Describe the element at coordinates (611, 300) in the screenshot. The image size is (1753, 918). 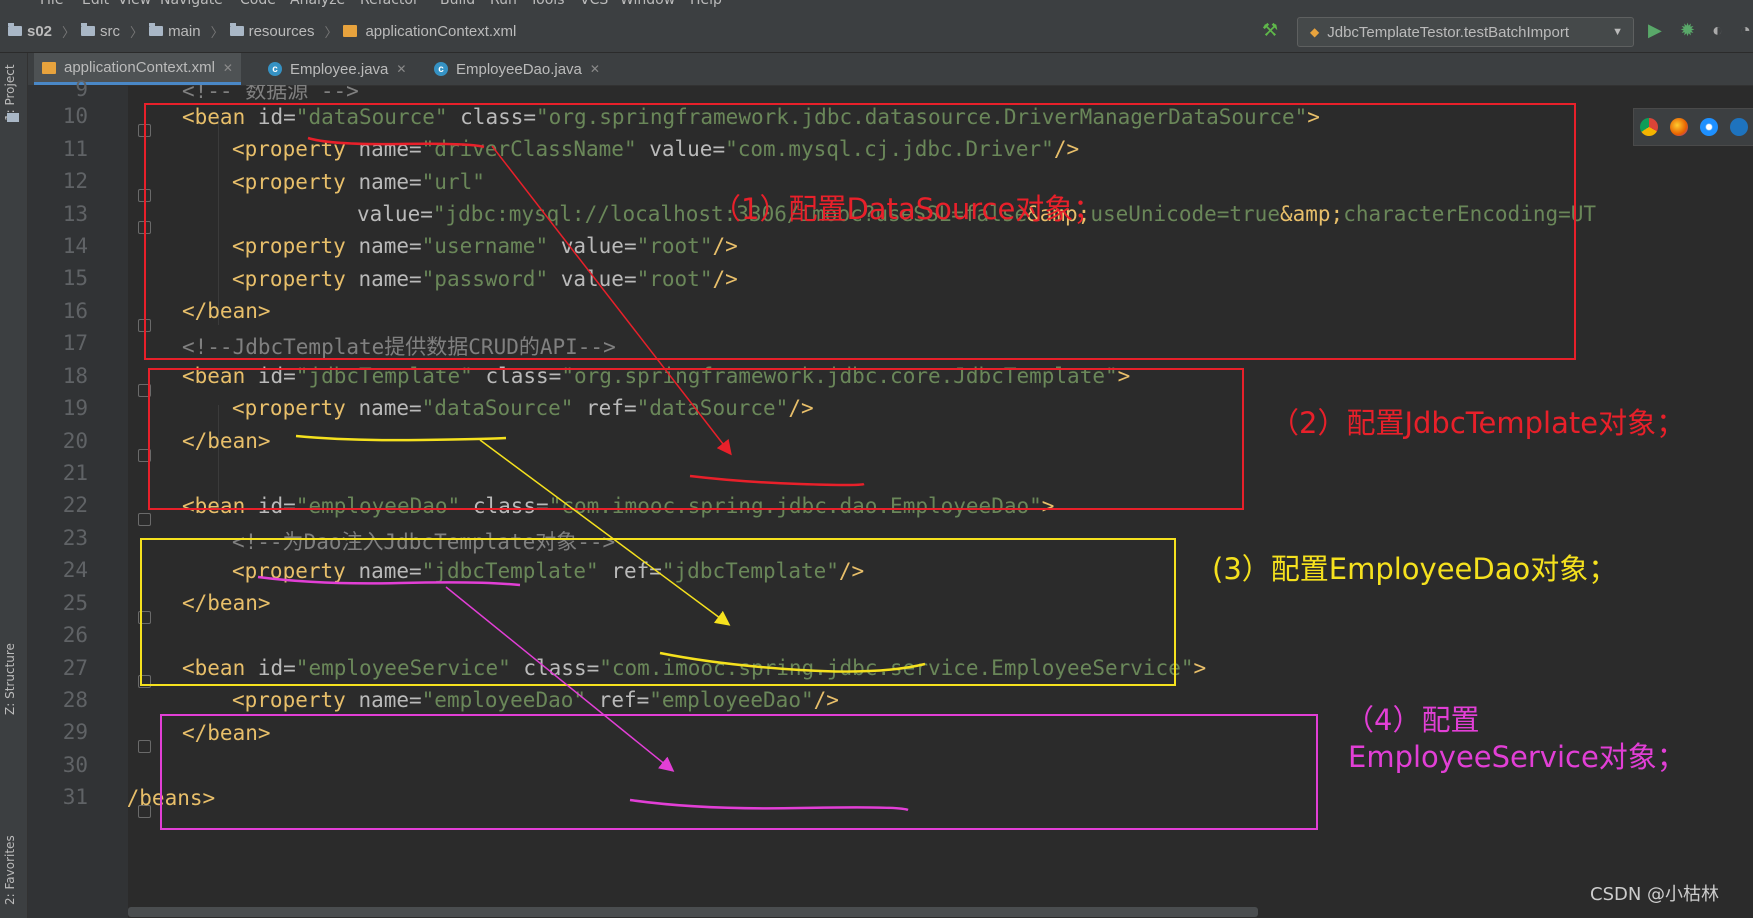
I see `arrow-datasource` at that location.